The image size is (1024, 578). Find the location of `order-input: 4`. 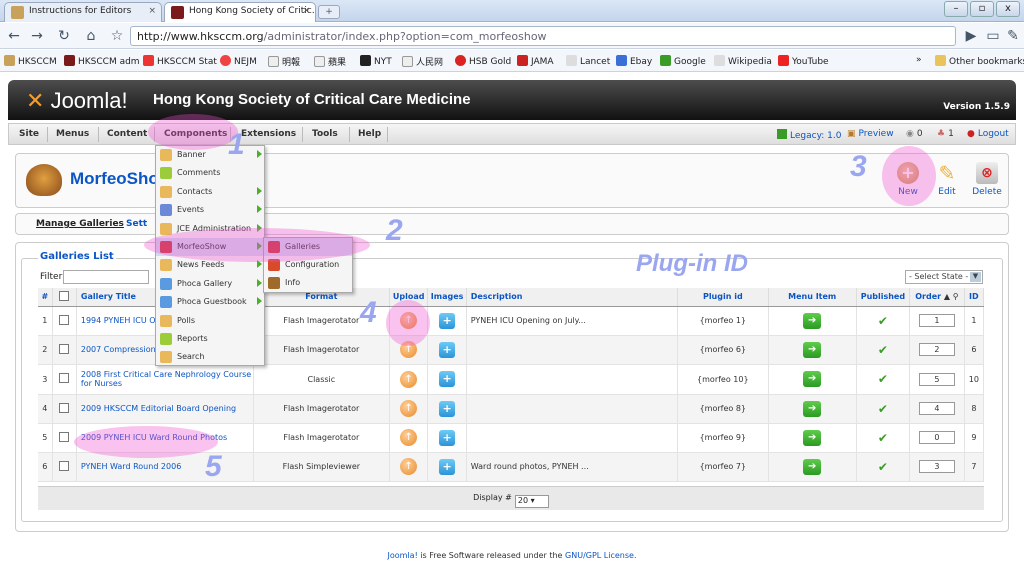

order-input: 4 is located at coordinates (936, 408).